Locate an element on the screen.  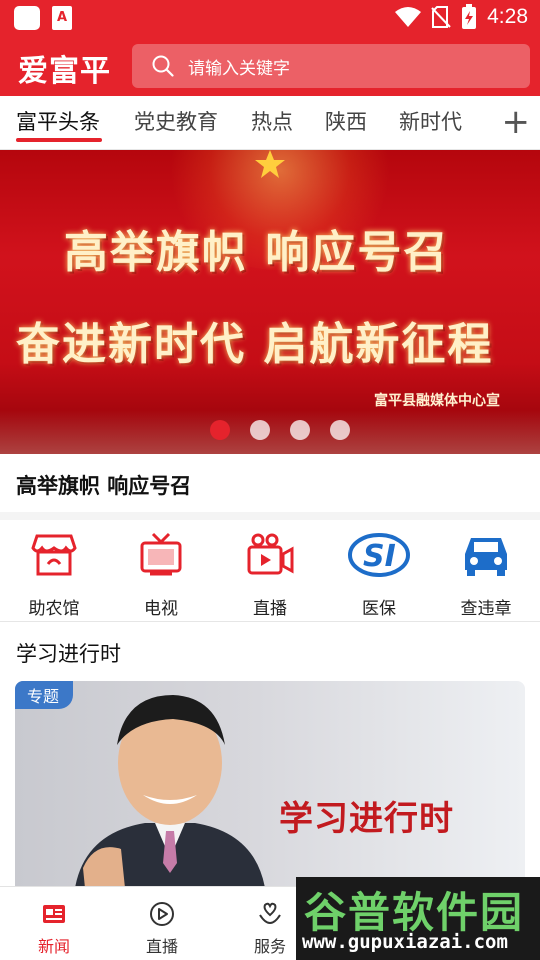
news-icon is located at coordinates (54, 914).